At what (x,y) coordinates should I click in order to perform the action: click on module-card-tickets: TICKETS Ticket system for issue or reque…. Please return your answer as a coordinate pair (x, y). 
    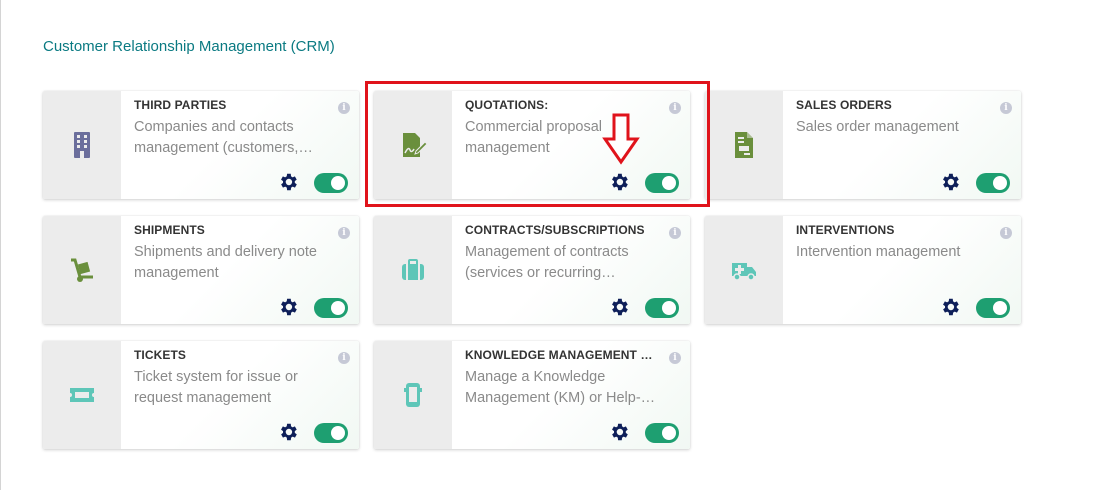
    Looking at the image, I should click on (201, 395).